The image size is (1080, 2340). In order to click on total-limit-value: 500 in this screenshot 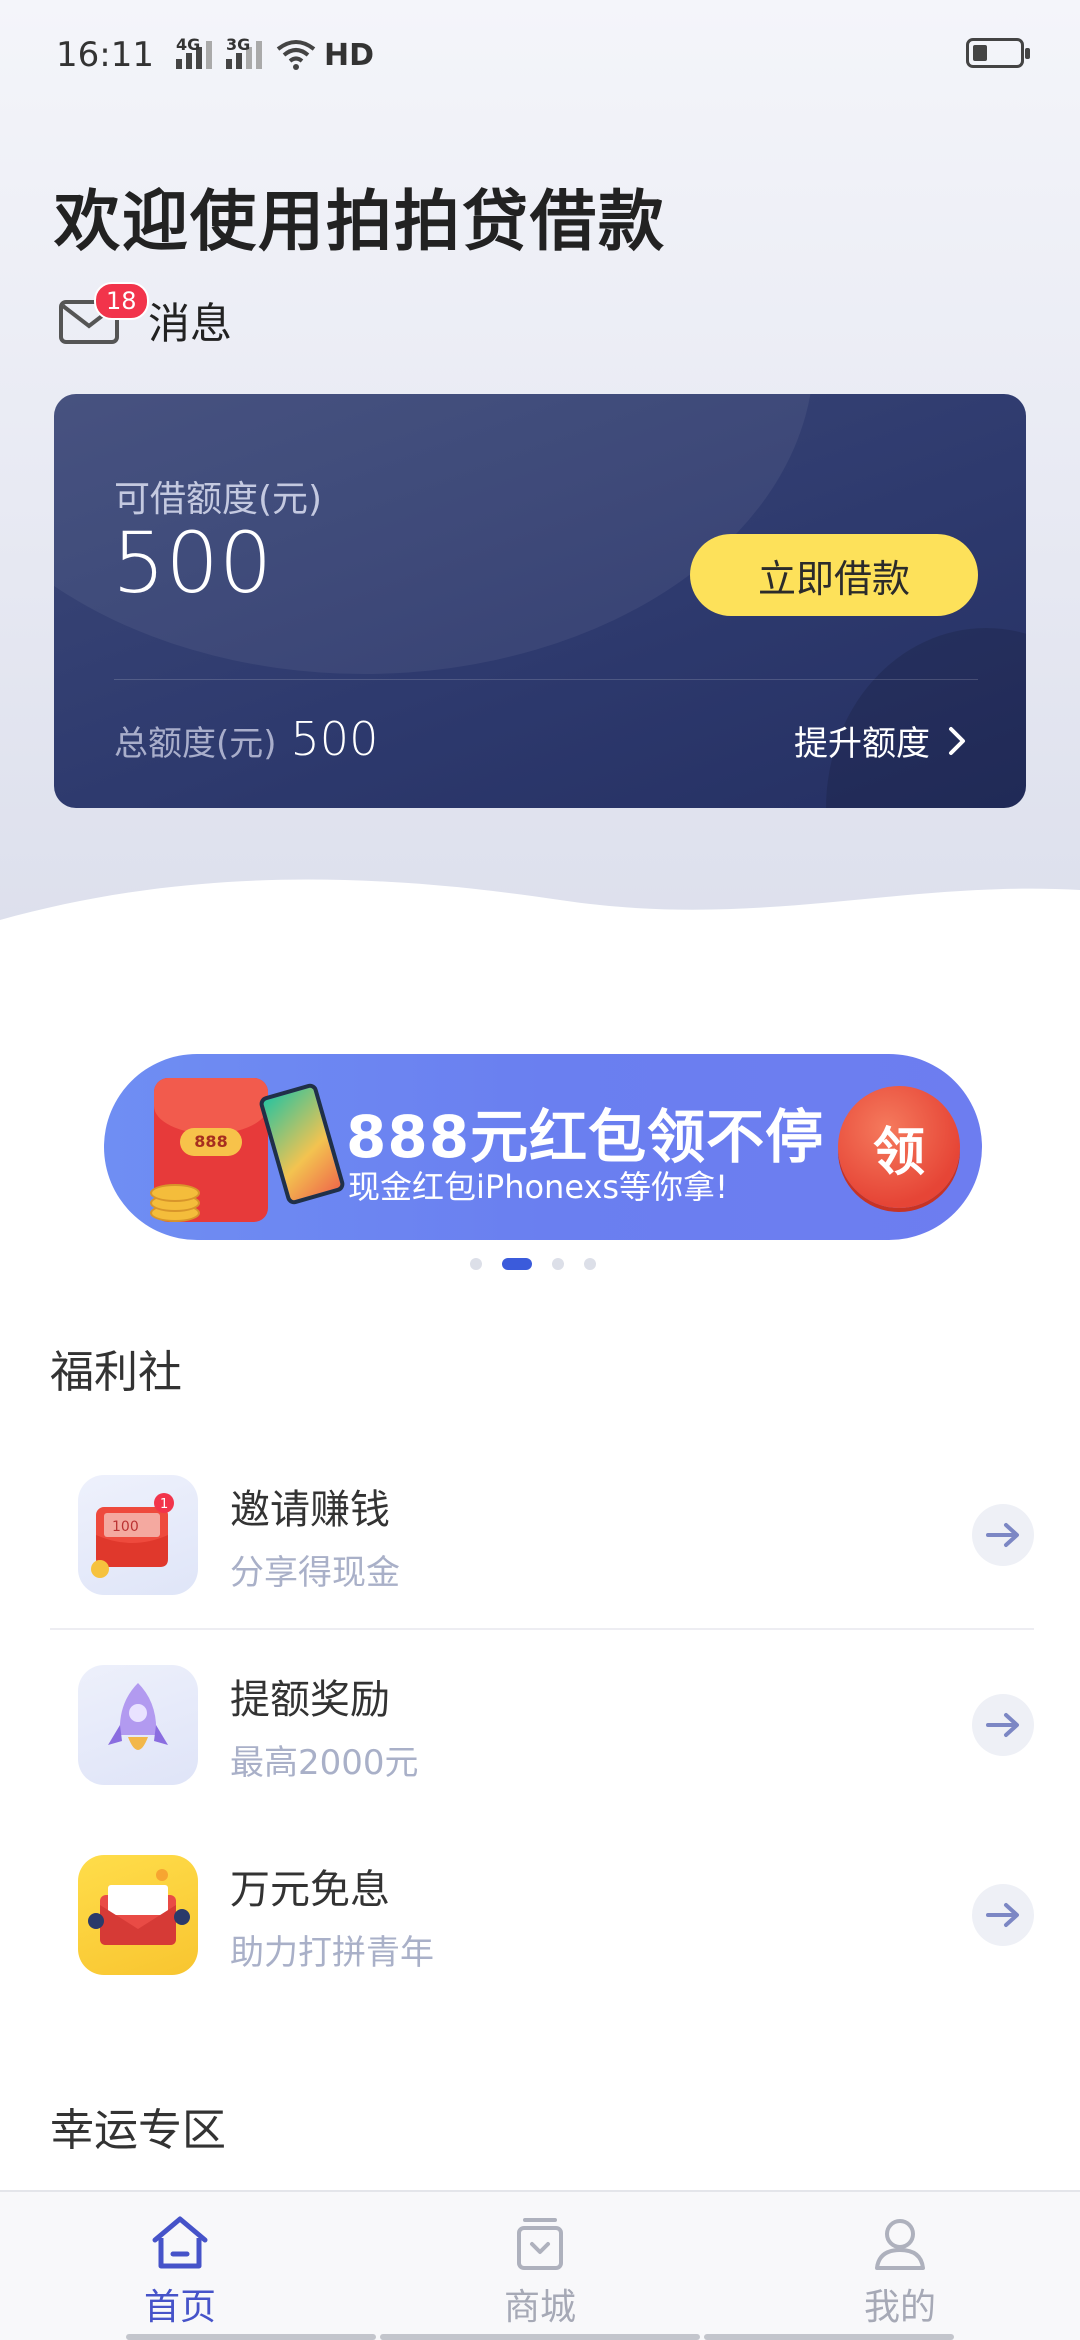, I will do `click(334, 739)`.